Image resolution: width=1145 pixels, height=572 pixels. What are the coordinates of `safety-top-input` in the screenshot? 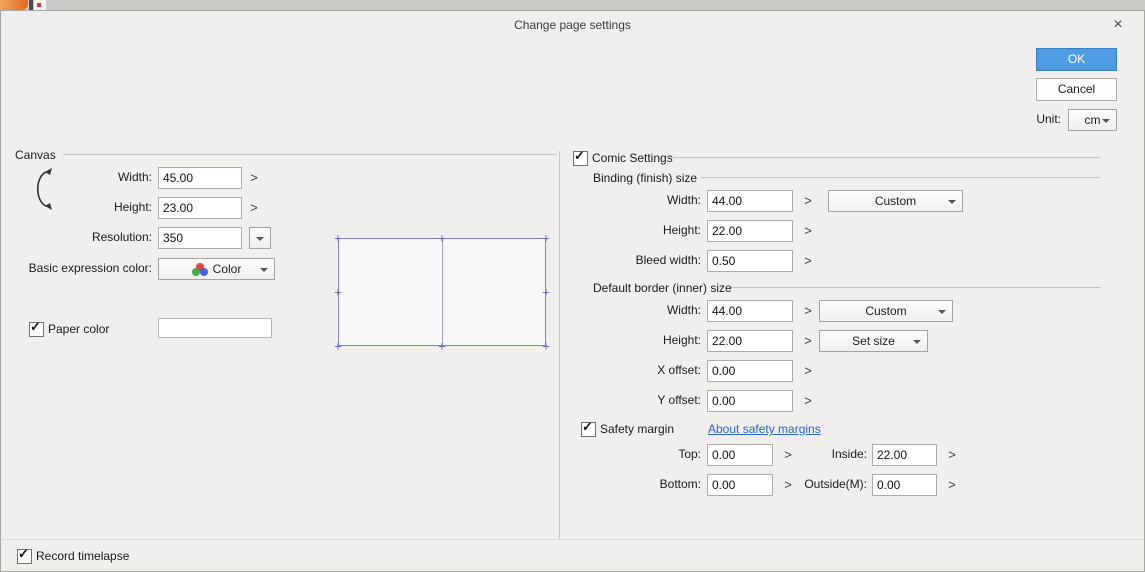 It's located at (740, 455).